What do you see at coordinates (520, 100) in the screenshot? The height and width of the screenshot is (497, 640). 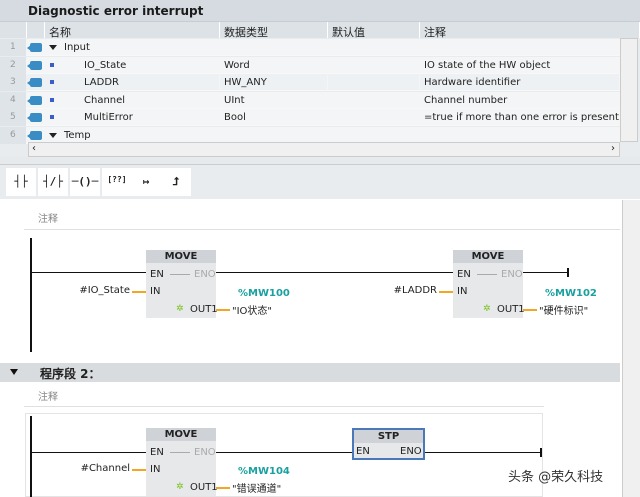 I see `comment-cell: Channel number` at bounding box center [520, 100].